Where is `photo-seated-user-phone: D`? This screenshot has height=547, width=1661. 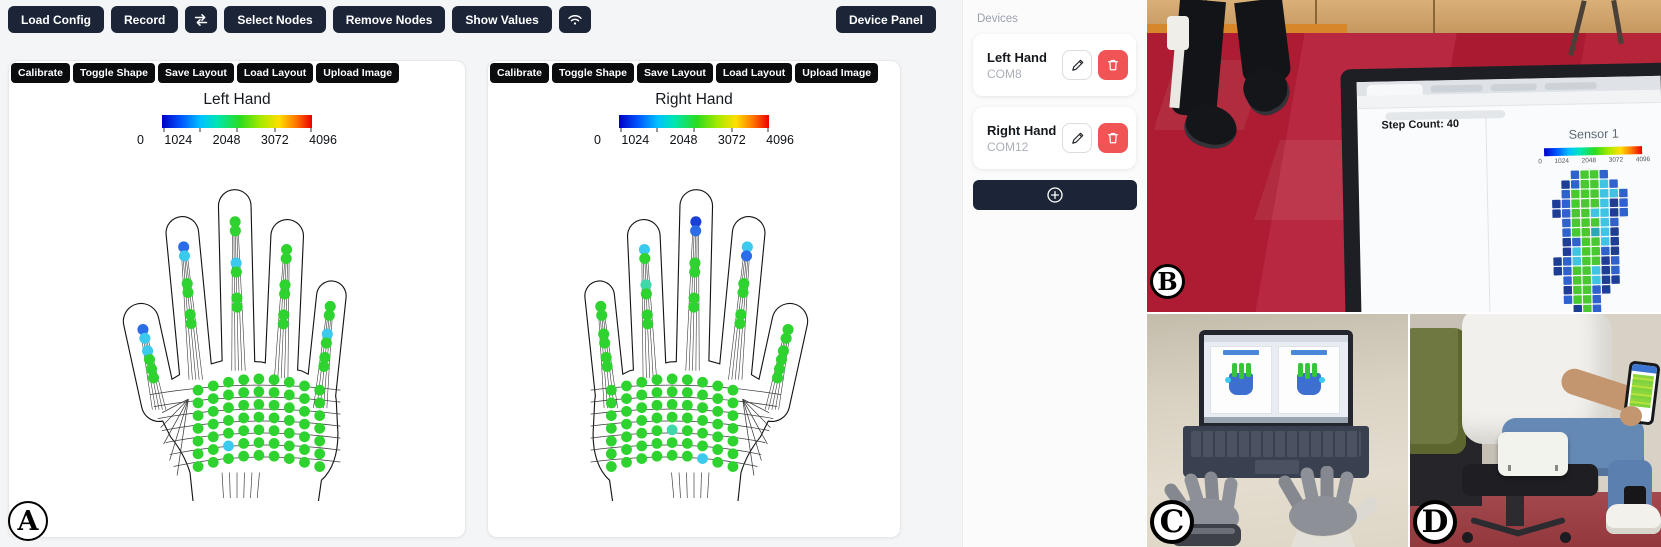 photo-seated-user-phone: D is located at coordinates (1535, 430).